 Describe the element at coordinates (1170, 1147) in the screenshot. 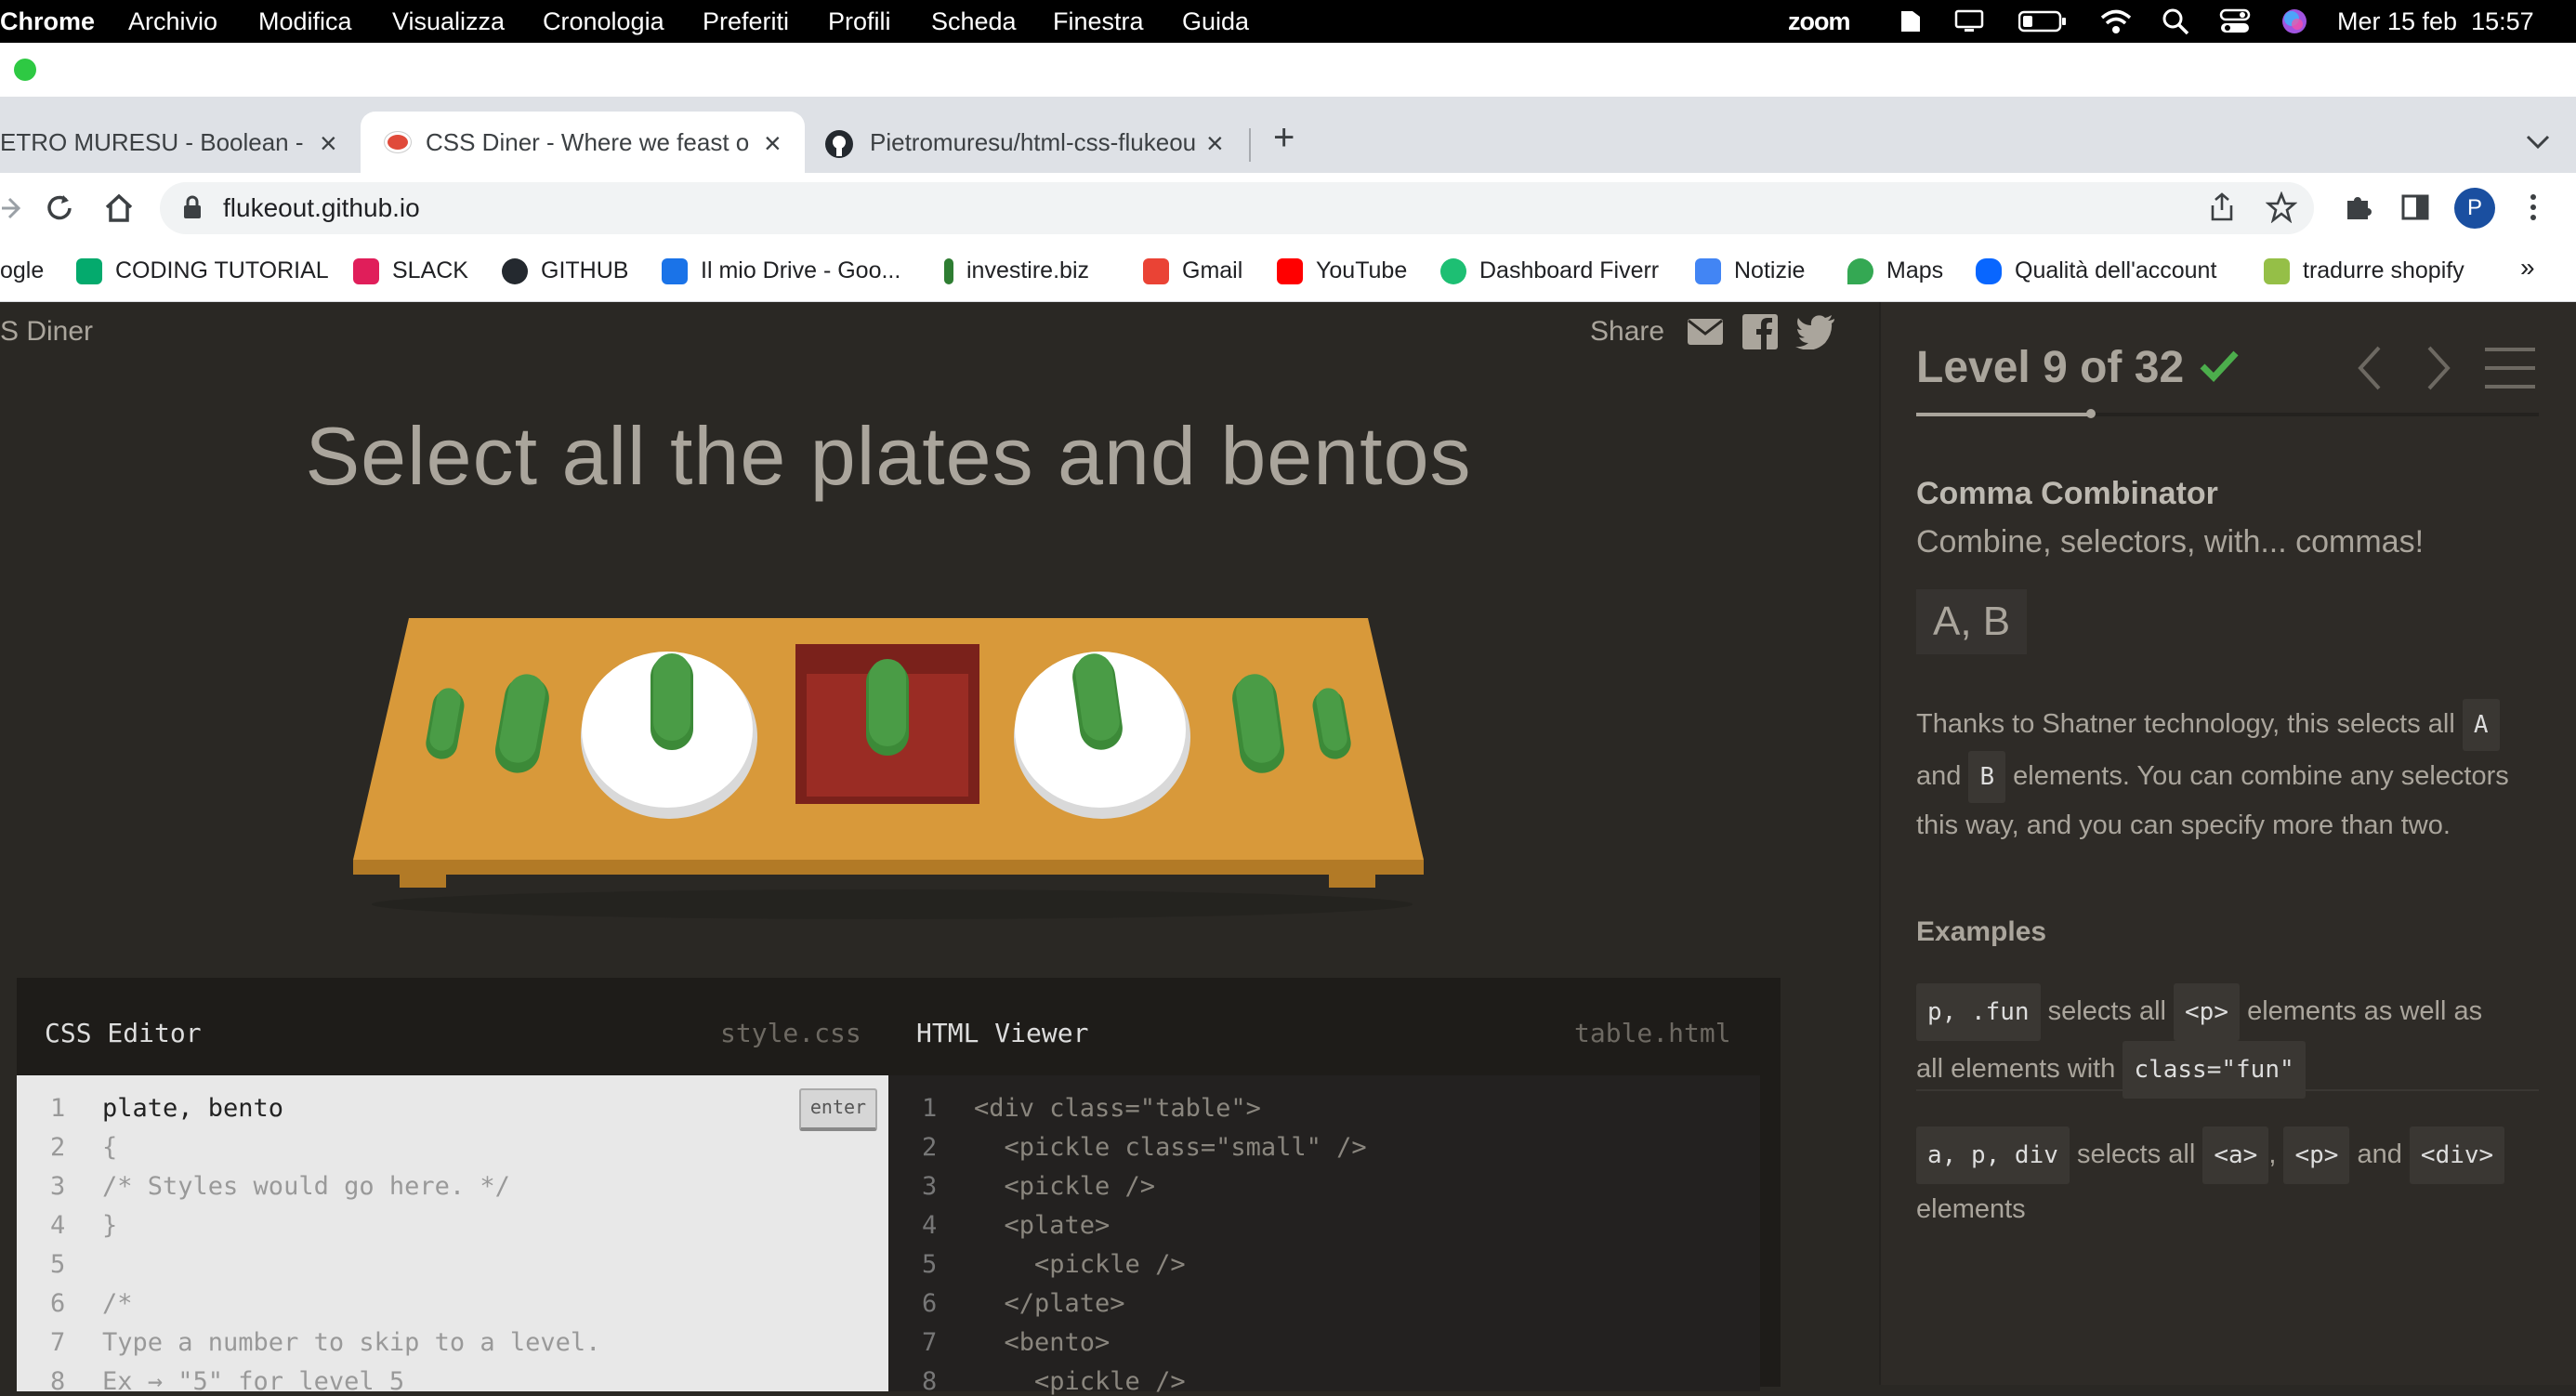

I see `html-code-line: <pickle class="small" />` at that location.